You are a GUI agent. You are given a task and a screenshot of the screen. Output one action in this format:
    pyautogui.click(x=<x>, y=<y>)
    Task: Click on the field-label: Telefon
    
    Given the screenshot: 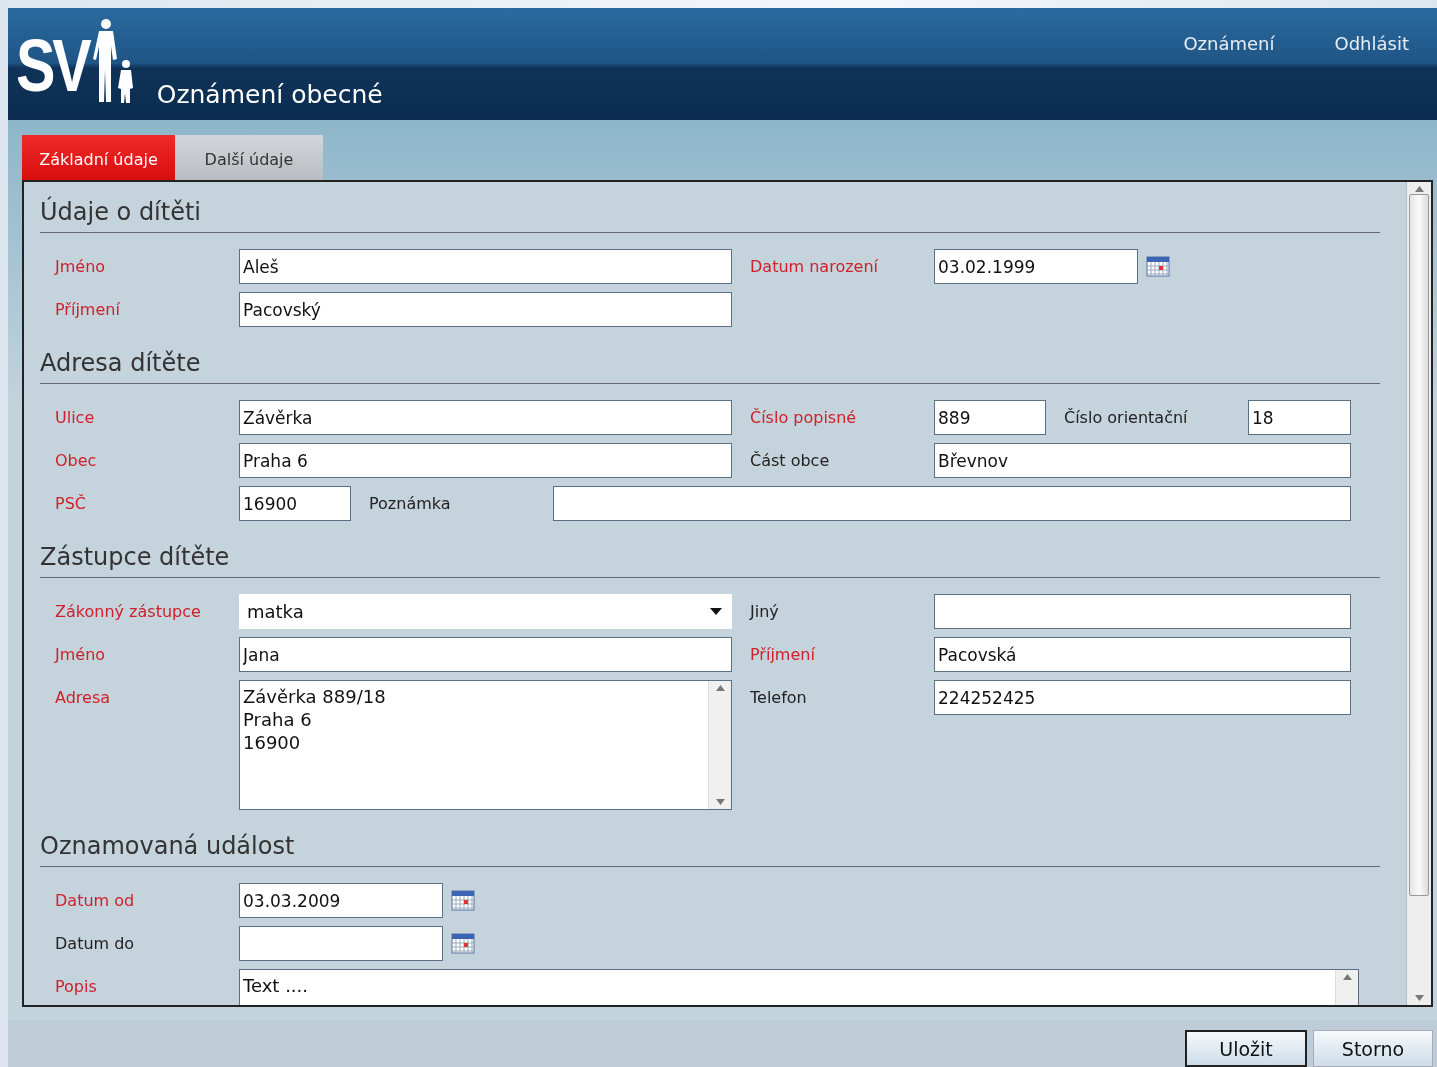 What is the action you would take?
    pyautogui.click(x=779, y=697)
    